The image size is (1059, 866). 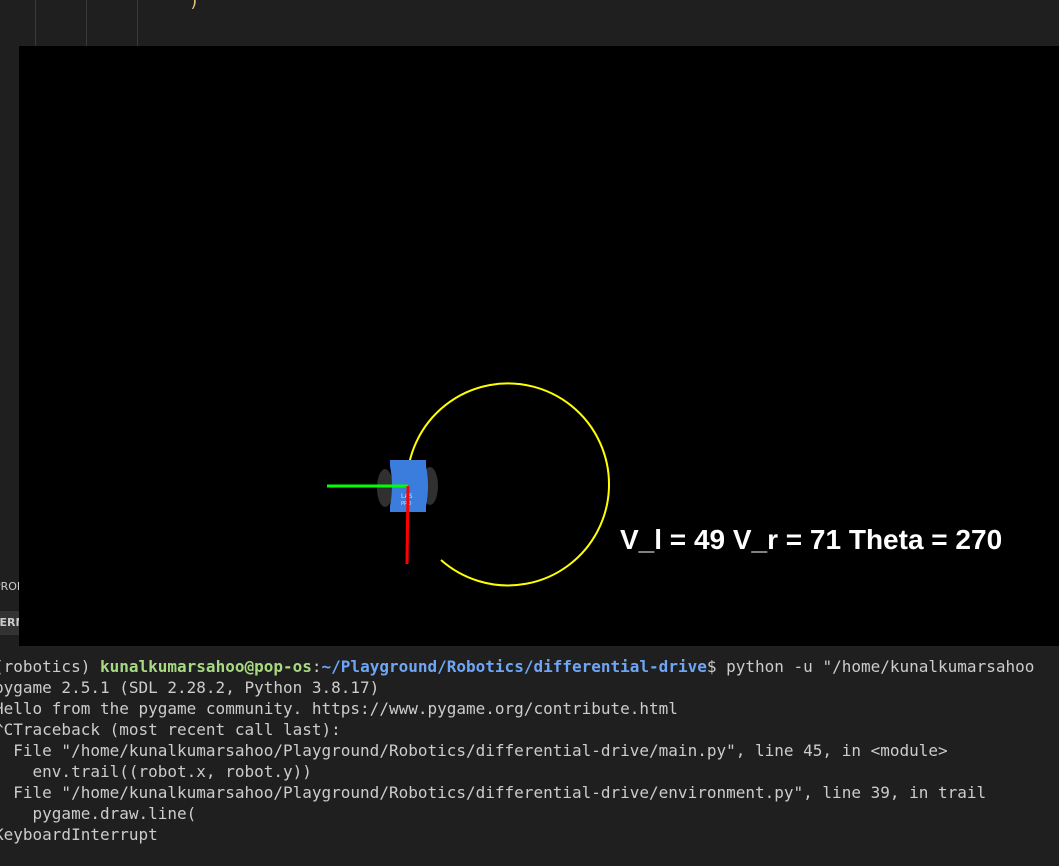 I want to click on tab-terminal-label: TERMINAL, so click(x=10, y=622).